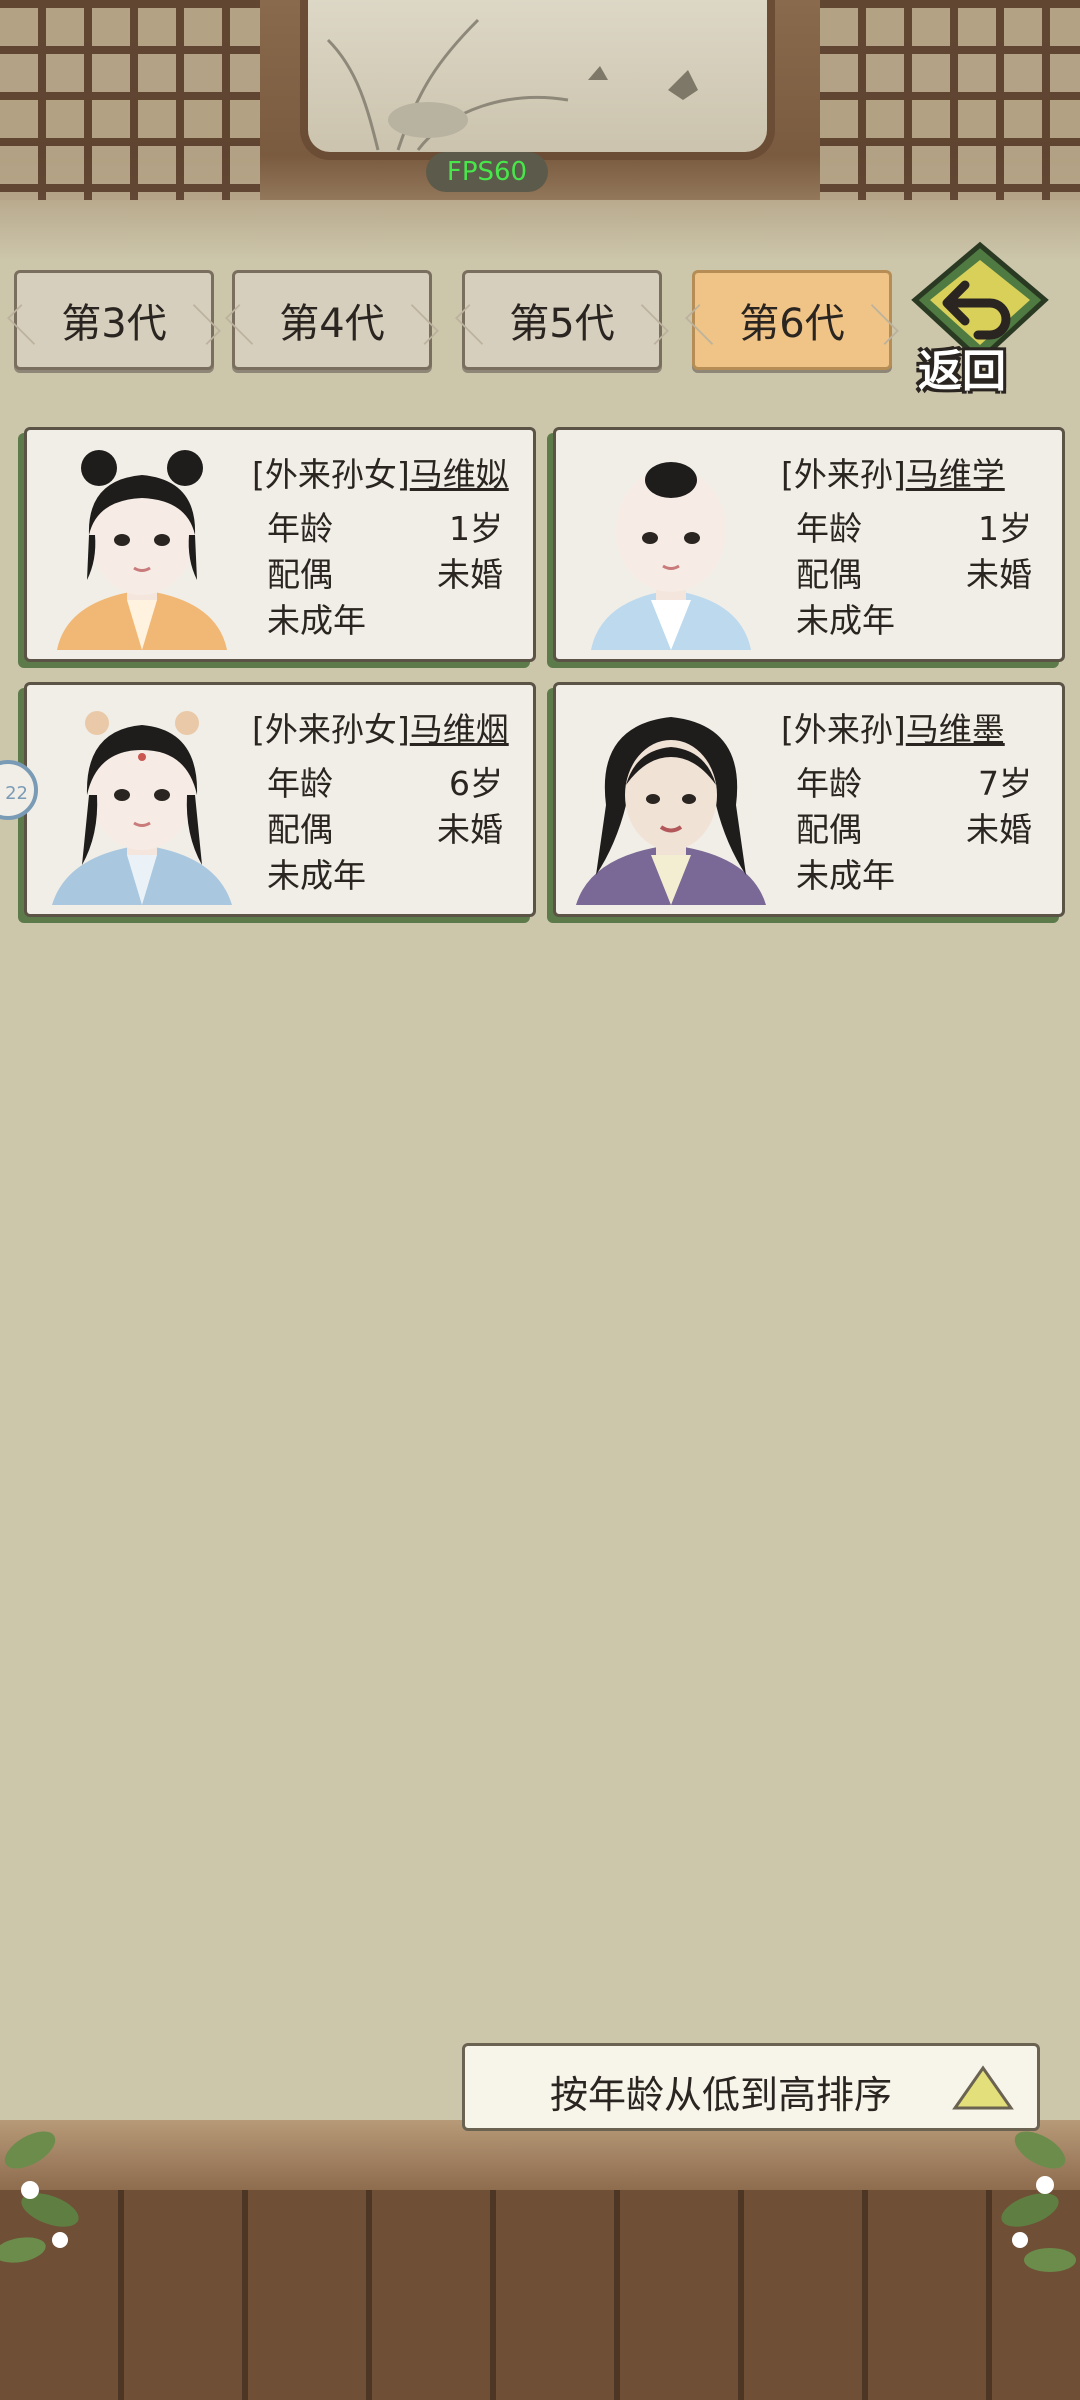 Image resolution: width=1080 pixels, height=2400 pixels. I want to click on tab-generation-5: 第5代, so click(562, 320).